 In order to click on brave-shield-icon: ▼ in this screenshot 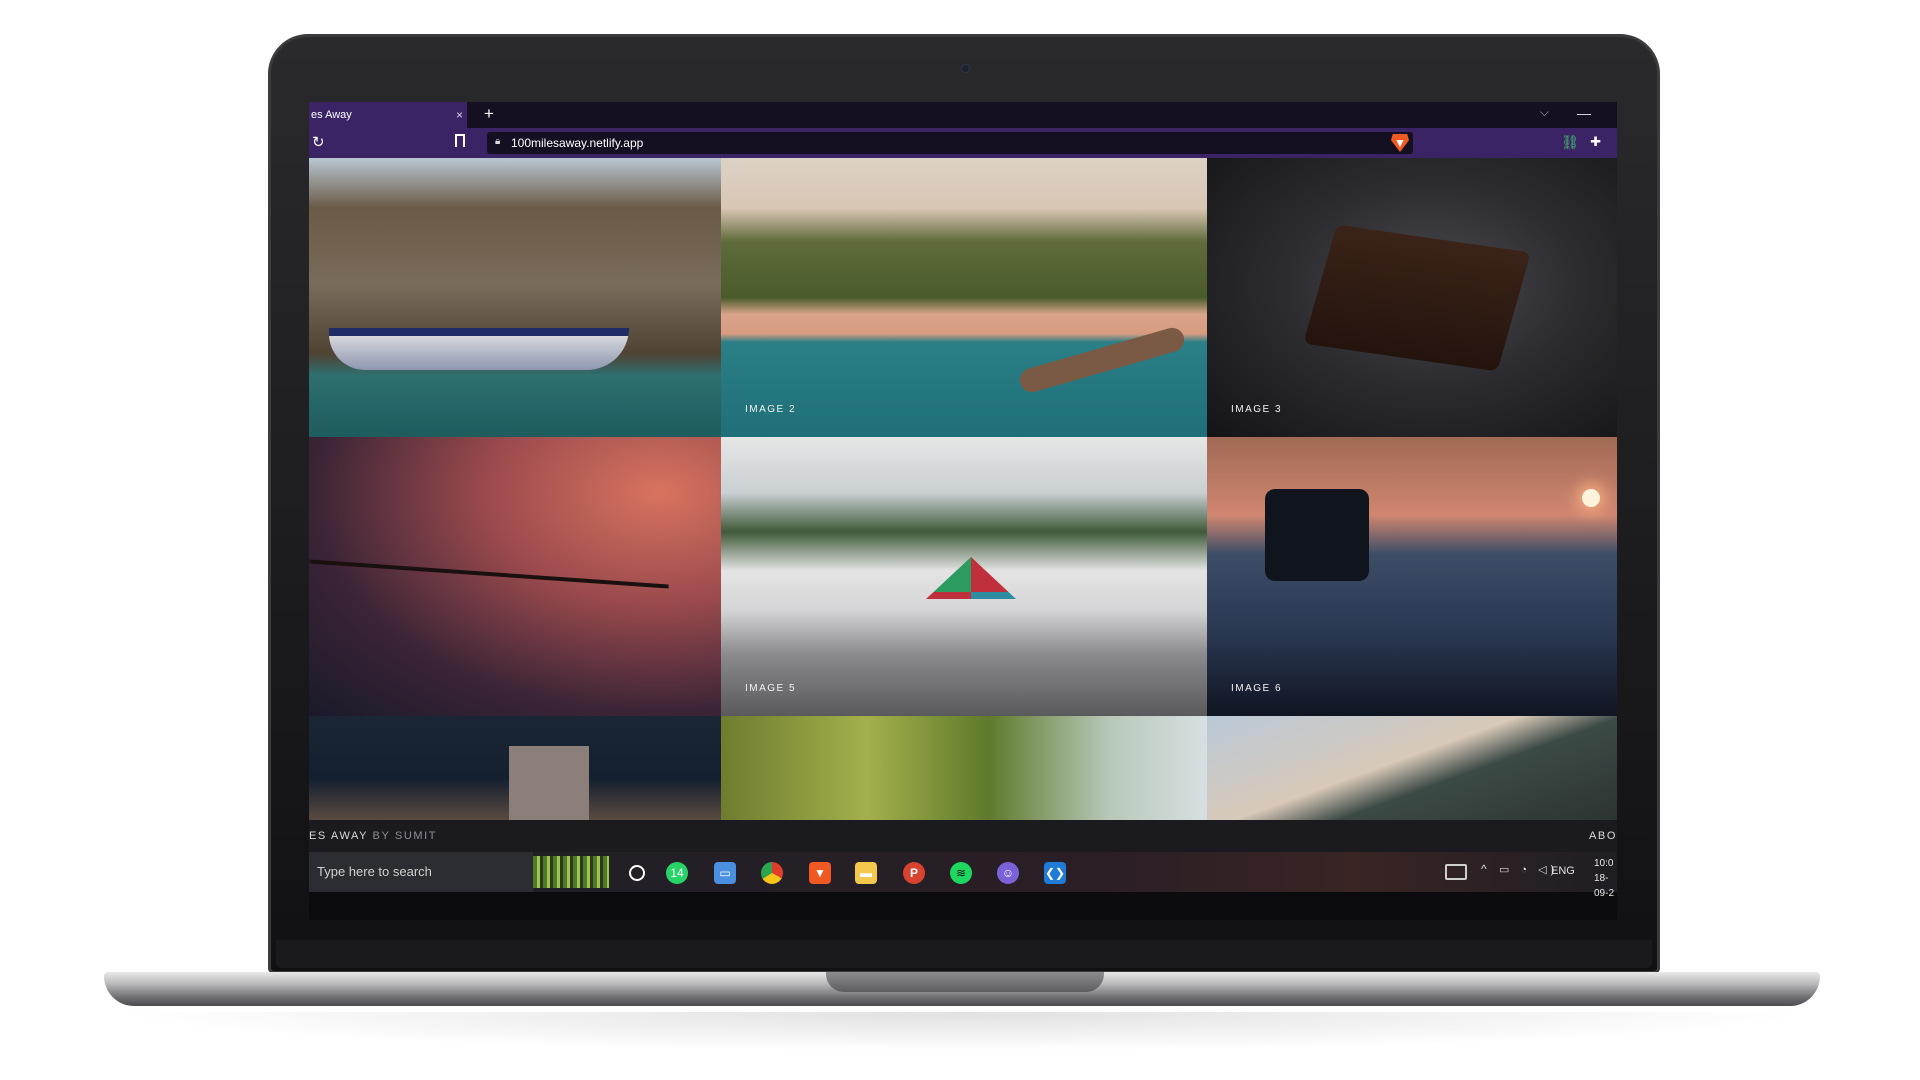, I will do `click(1400, 143)`.